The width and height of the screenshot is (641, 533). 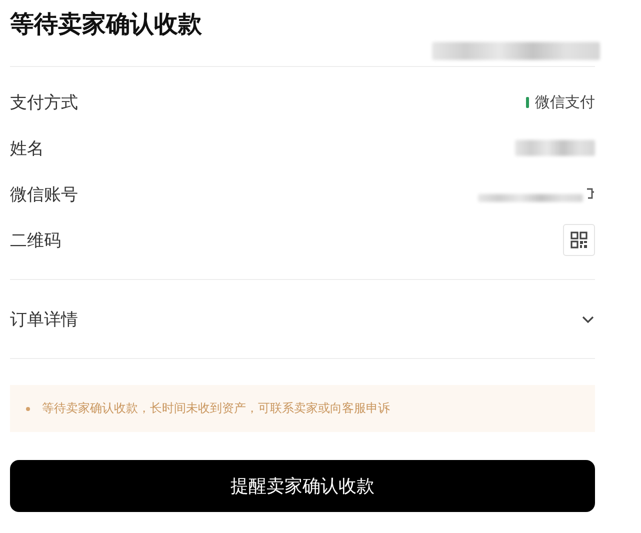 What do you see at coordinates (44, 319) in the screenshot?
I see `section-label: 订单详情` at bounding box center [44, 319].